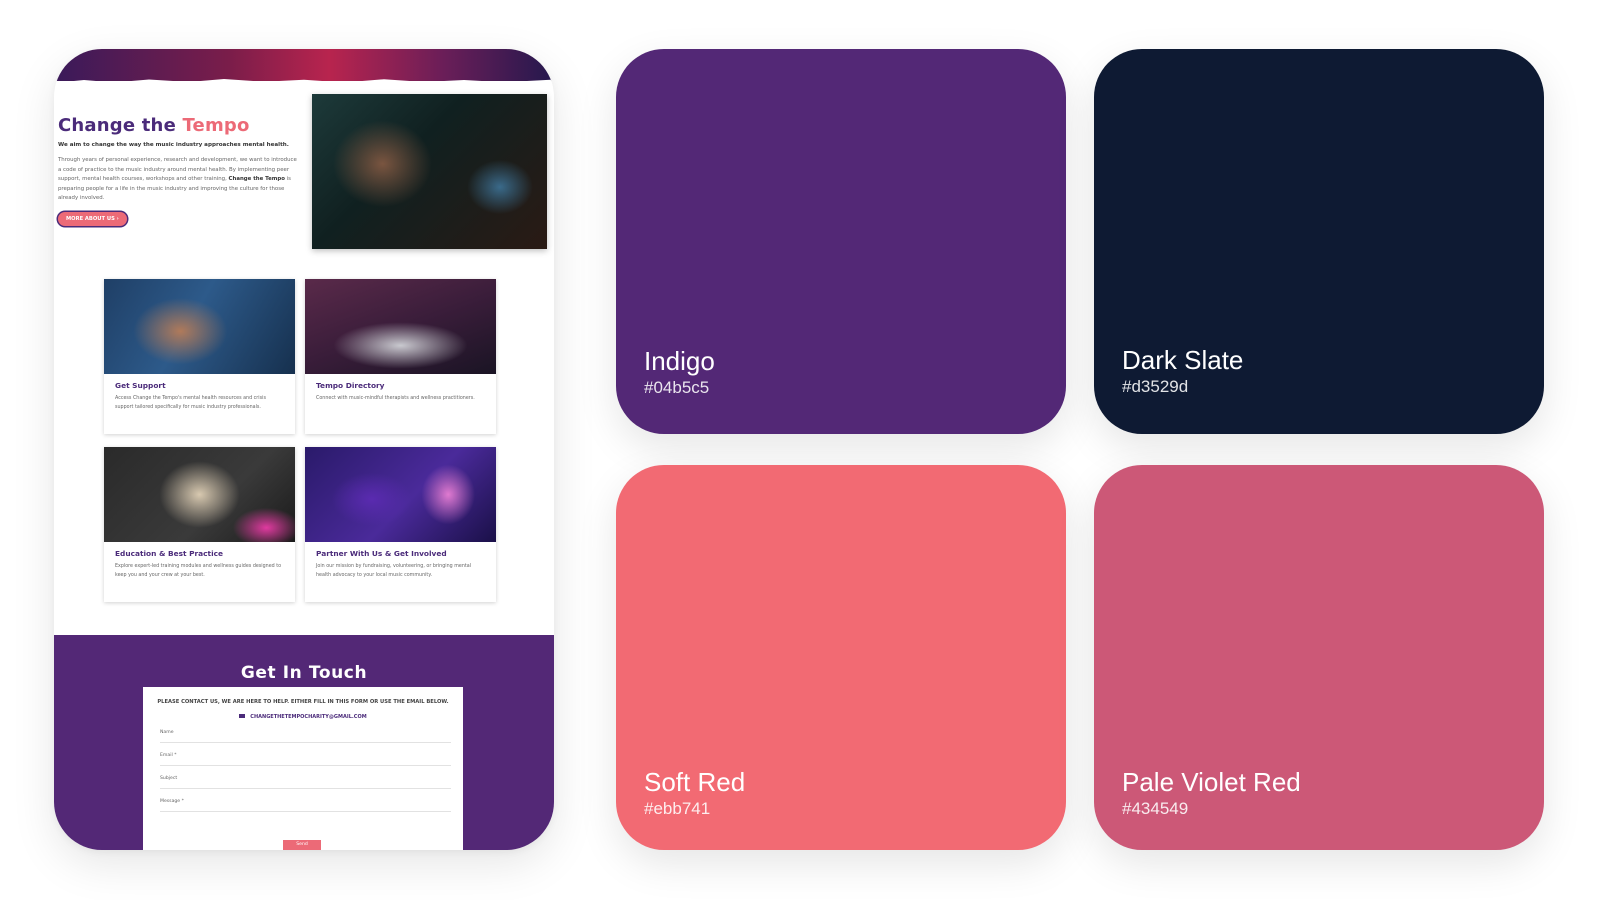  I want to click on more-about-us-button: MORE ABOUT US ›, so click(92, 218).